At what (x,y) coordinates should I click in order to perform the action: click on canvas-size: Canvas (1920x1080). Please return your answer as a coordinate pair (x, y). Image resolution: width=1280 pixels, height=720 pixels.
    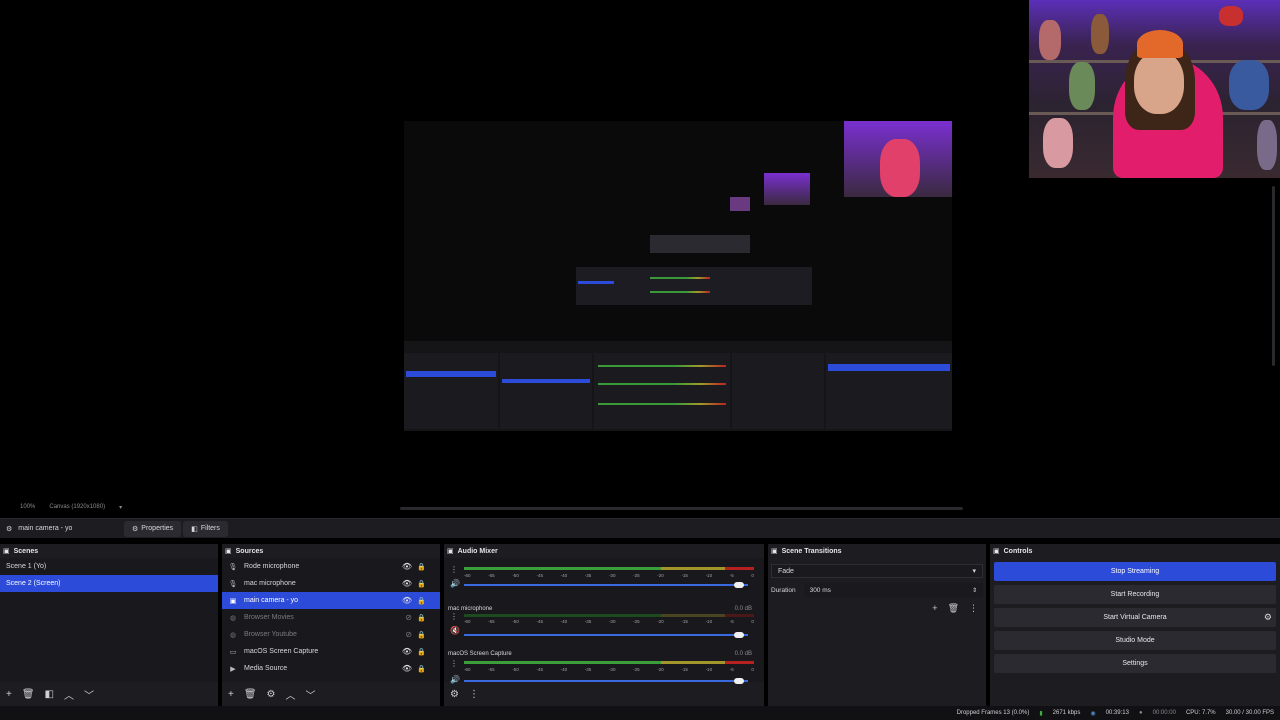
    Looking at the image, I should click on (77, 507).